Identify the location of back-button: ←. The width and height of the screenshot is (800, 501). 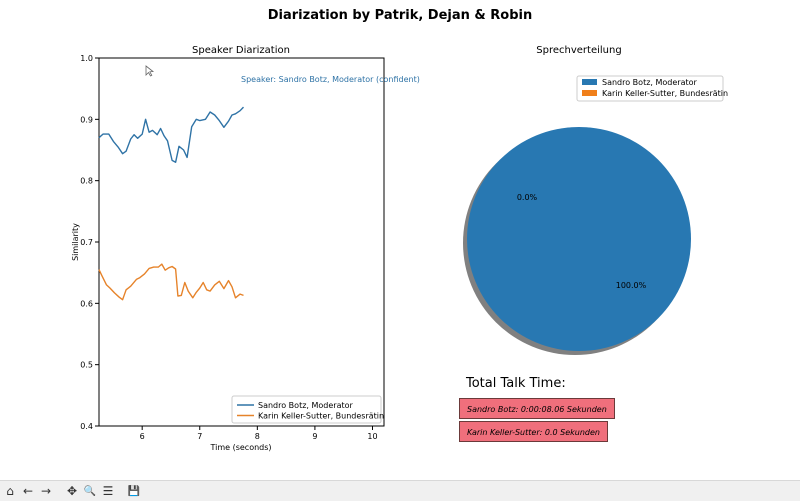
(28, 491).